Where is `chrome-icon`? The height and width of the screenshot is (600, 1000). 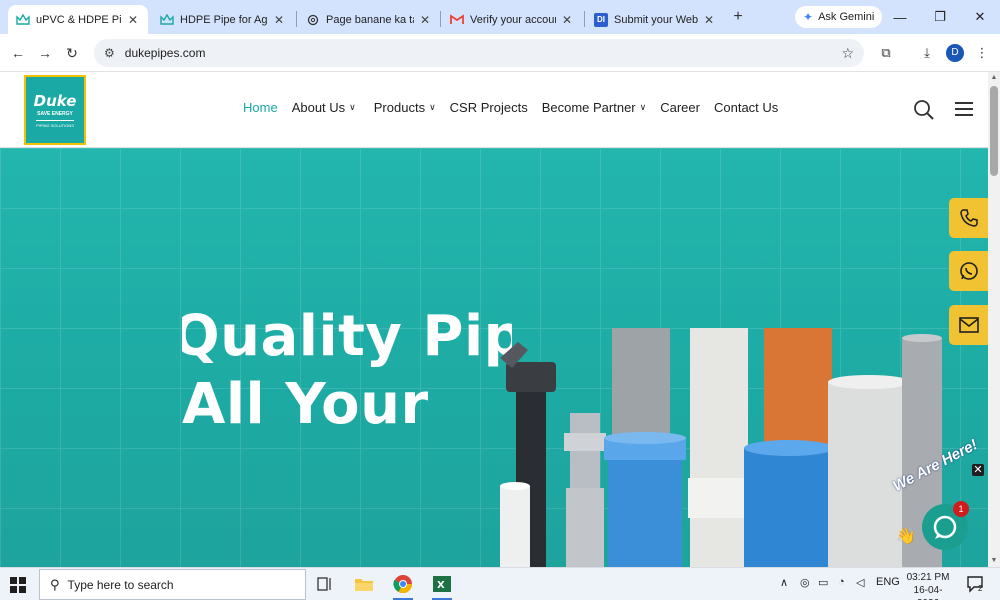 chrome-icon is located at coordinates (403, 586).